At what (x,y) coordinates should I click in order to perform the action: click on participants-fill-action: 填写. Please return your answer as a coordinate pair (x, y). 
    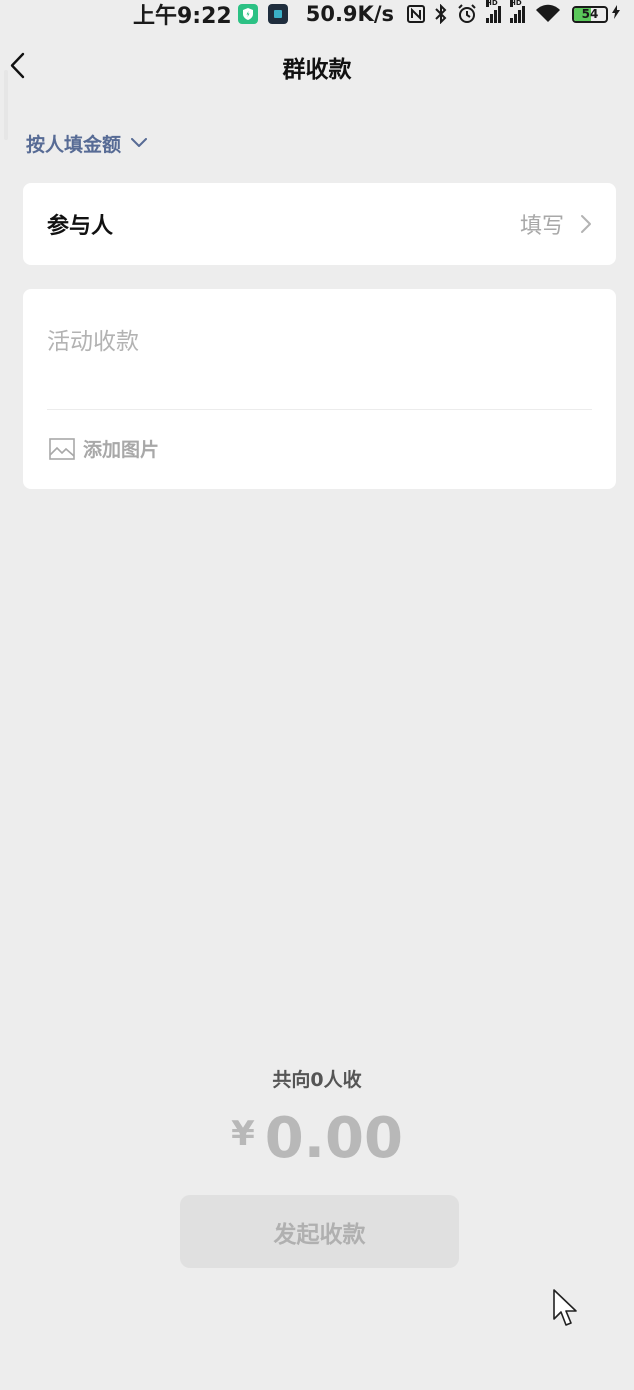
    Looking at the image, I should click on (556, 224).